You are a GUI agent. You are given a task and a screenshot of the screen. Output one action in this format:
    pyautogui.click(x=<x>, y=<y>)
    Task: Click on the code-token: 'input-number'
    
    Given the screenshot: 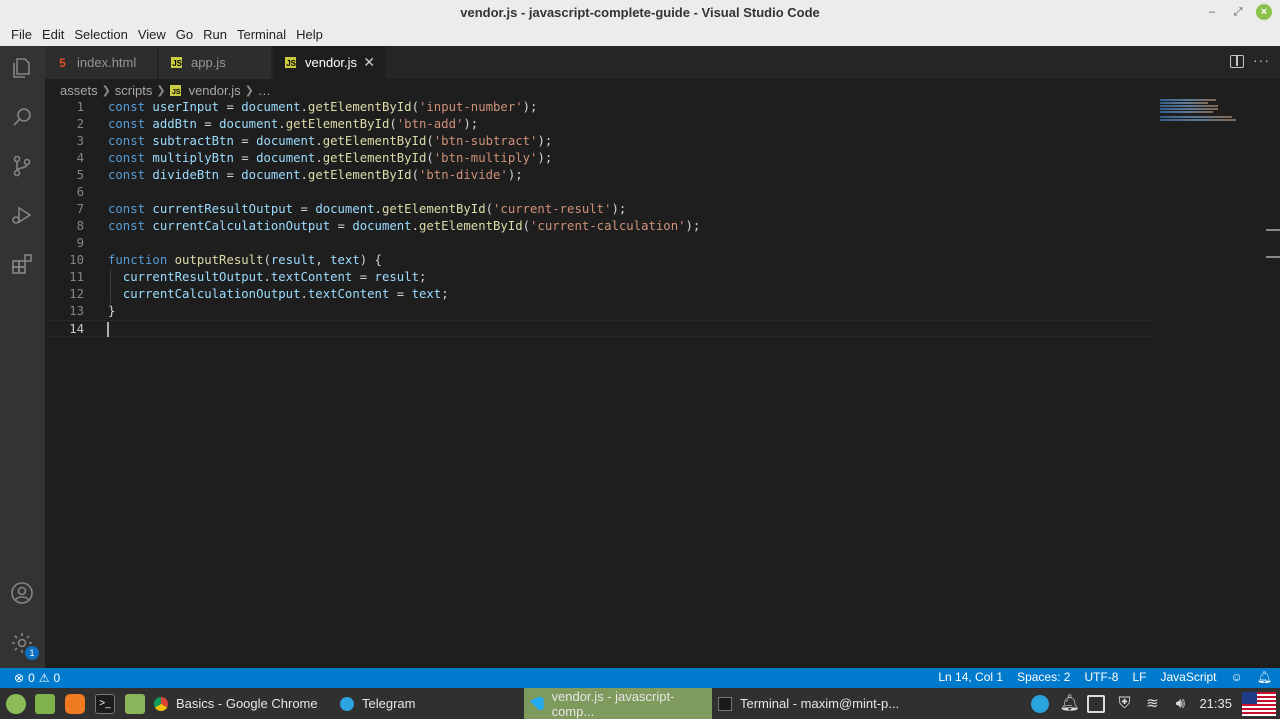 What is the action you would take?
    pyautogui.click(x=470, y=107)
    